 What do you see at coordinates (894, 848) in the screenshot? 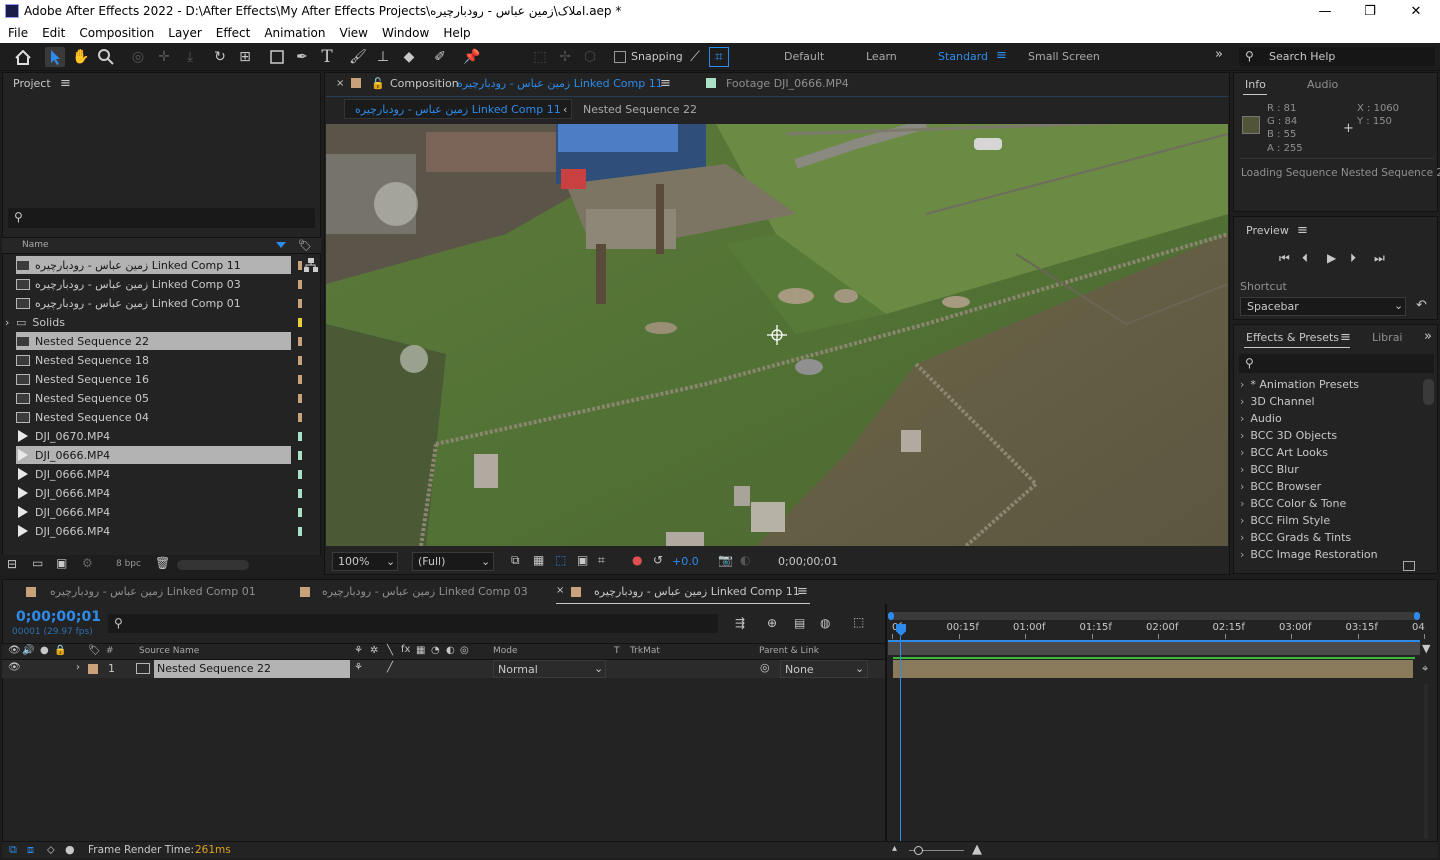
I see `zoom-out-icon: ▴` at bounding box center [894, 848].